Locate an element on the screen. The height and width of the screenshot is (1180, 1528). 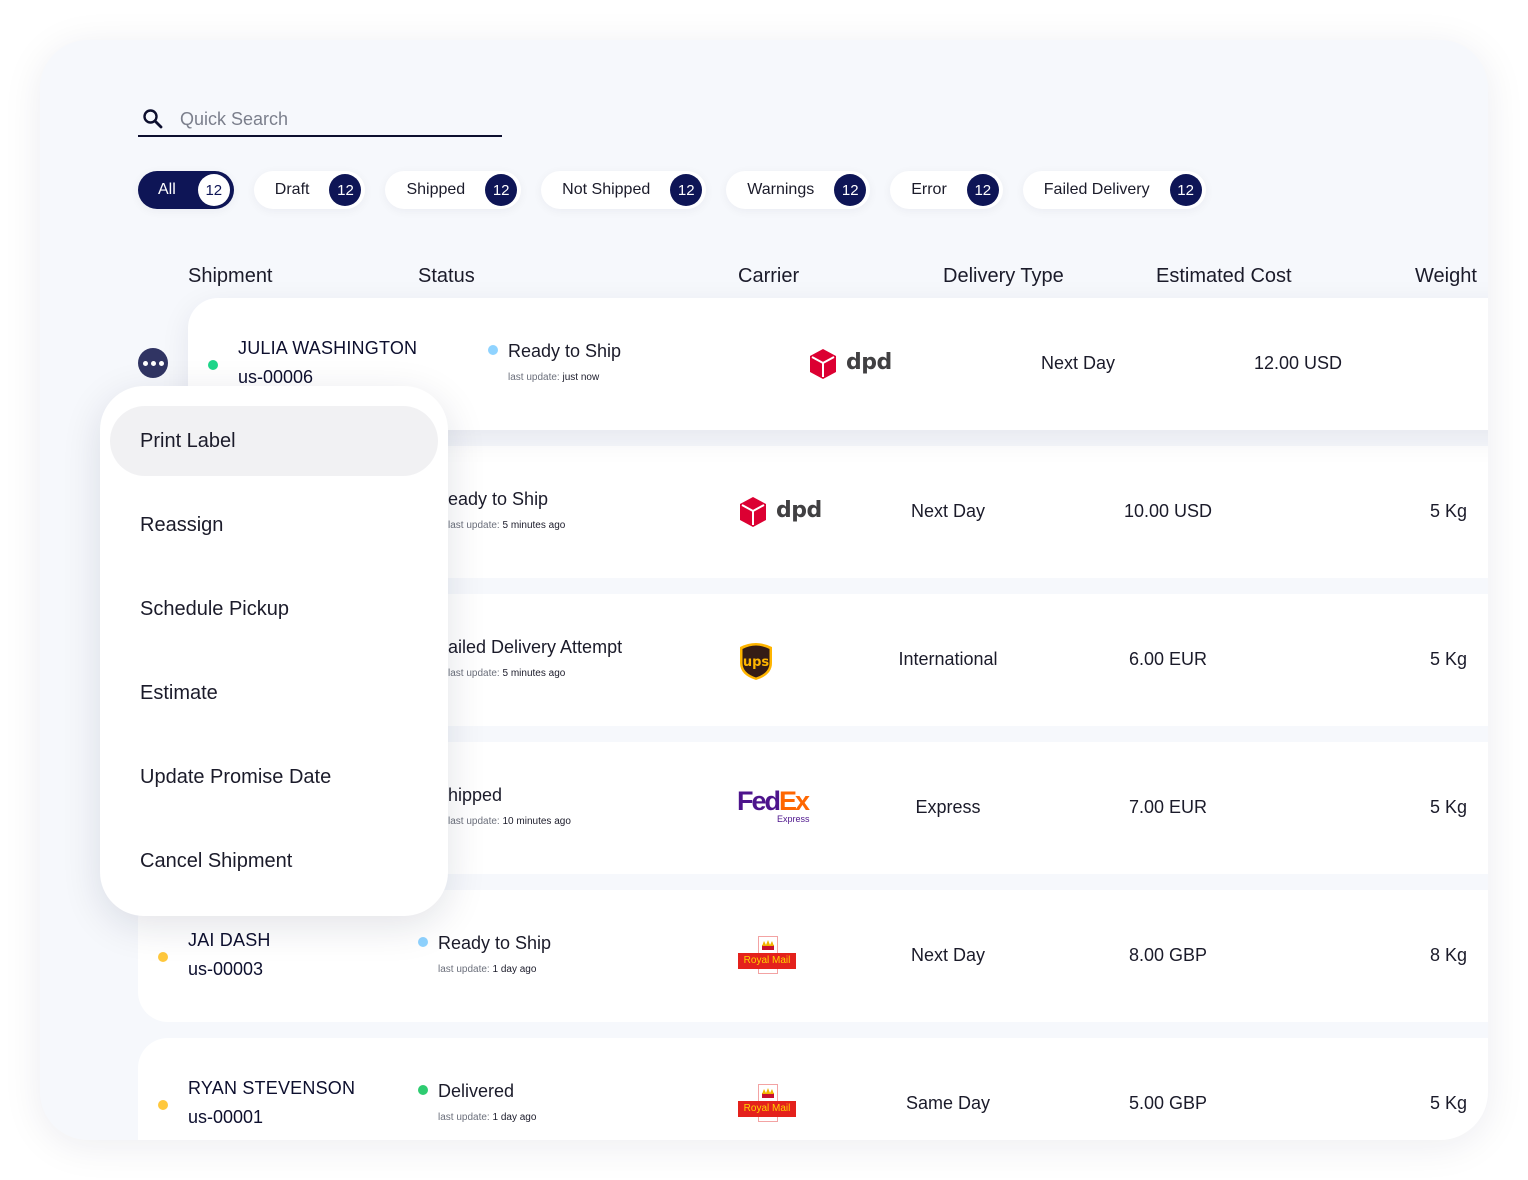
last-update: last update: 5 minutes ago is located at coordinates (535, 673).